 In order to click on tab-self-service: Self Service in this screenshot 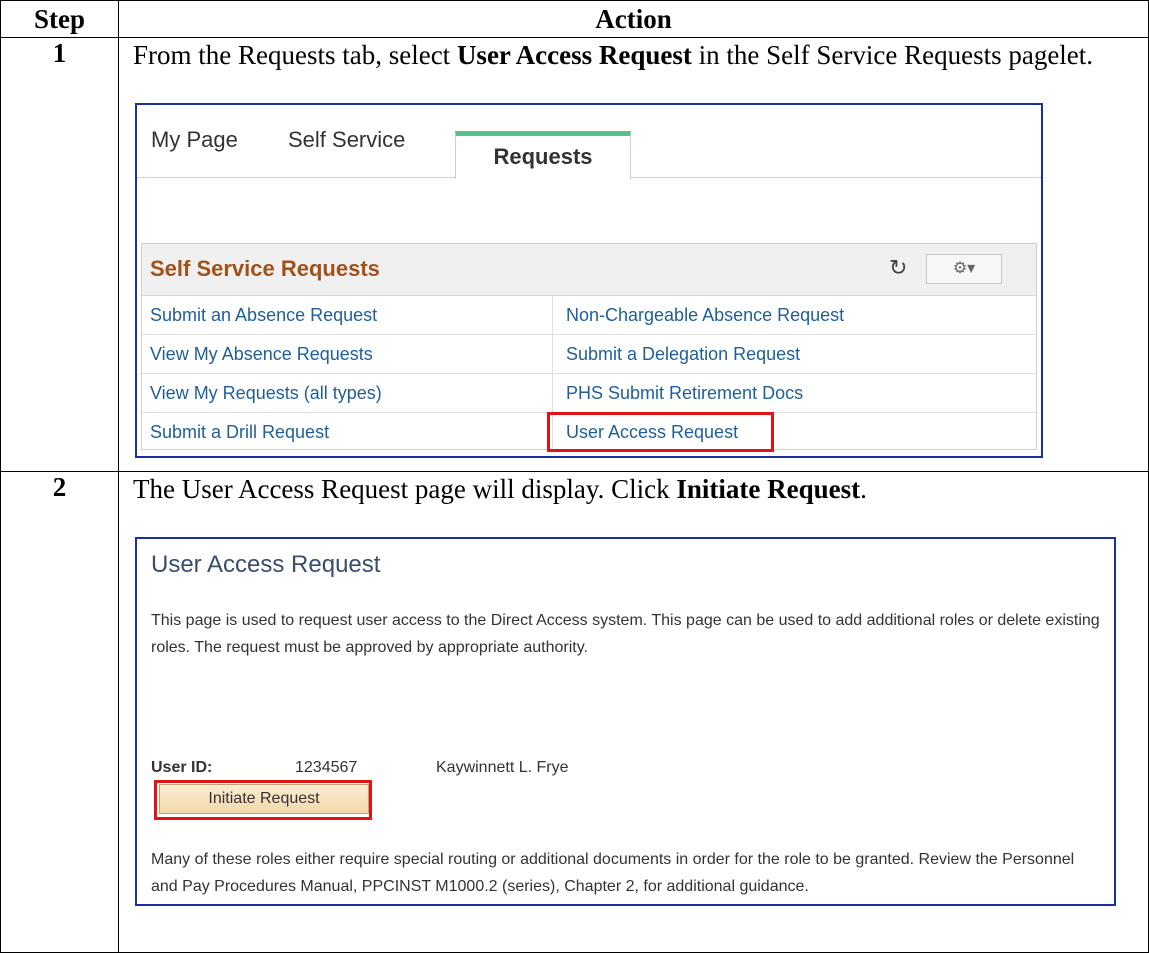, I will do `click(346, 140)`.